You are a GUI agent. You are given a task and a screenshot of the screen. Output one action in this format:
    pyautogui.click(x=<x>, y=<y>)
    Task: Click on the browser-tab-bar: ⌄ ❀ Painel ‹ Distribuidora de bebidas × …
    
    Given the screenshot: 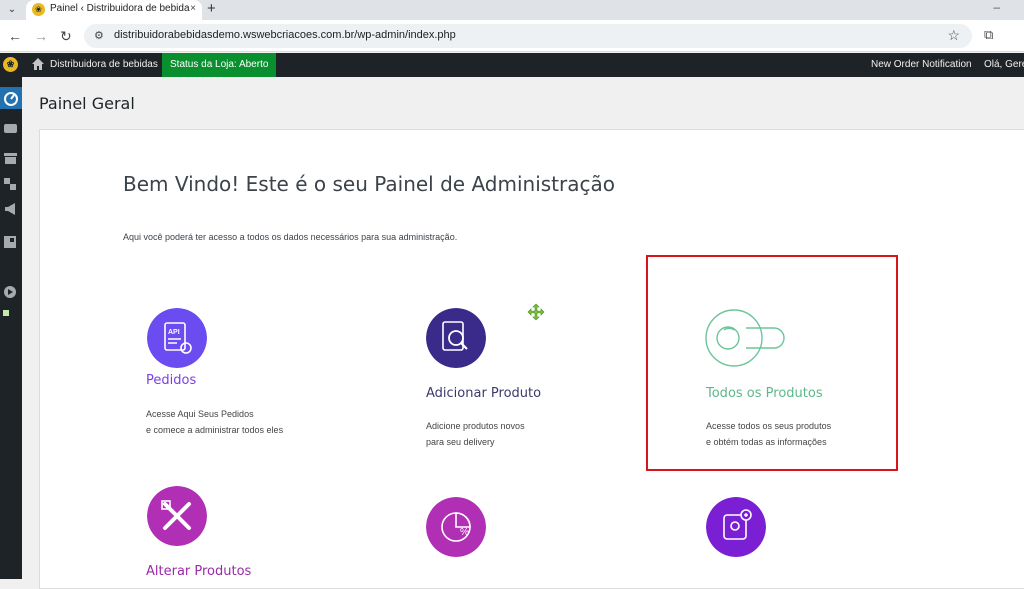 What is the action you would take?
    pyautogui.click(x=512, y=10)
    